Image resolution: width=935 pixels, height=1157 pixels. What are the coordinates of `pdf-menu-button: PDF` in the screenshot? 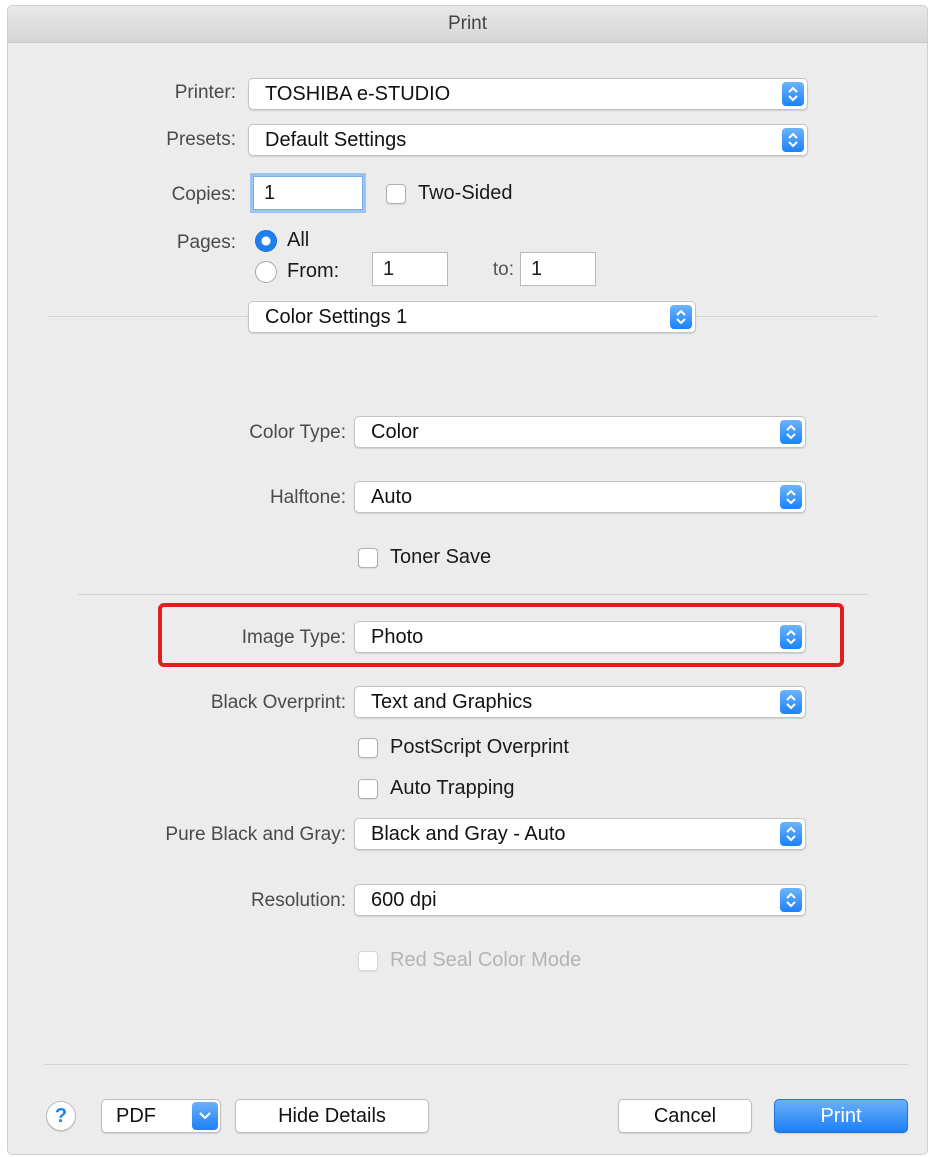 It's located at (161, 1116).